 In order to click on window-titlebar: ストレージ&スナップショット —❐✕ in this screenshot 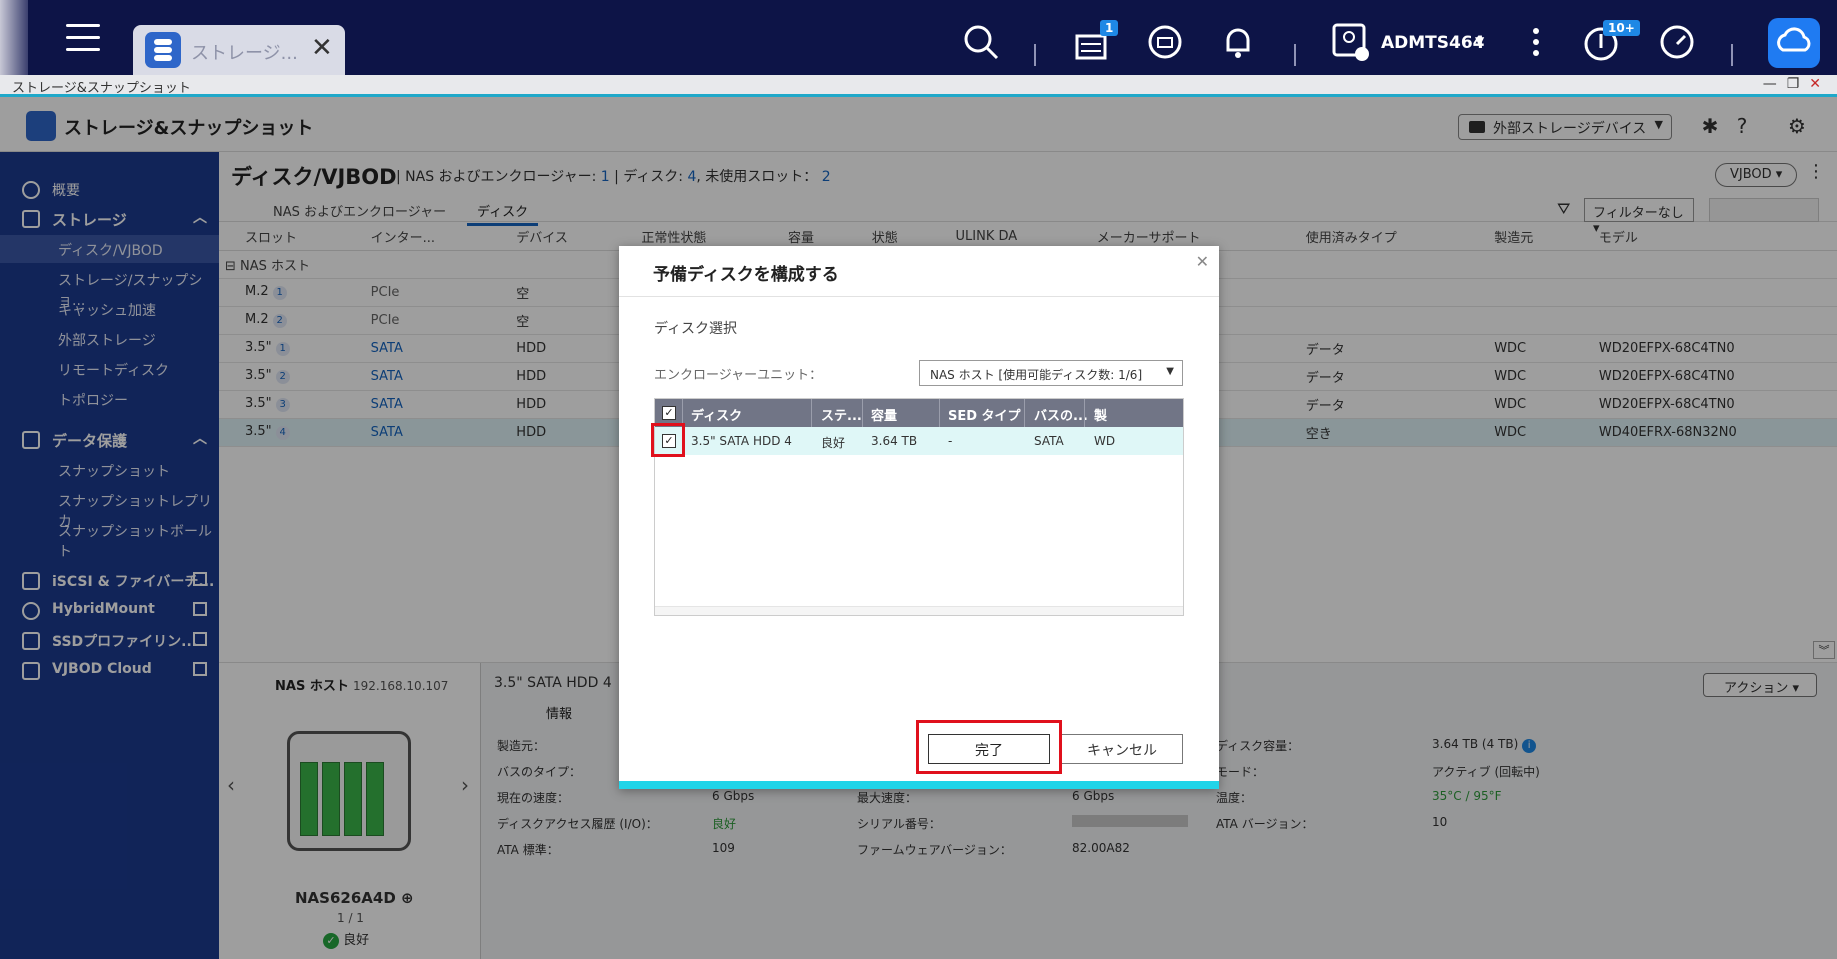, I will do `click(918, 86)`.